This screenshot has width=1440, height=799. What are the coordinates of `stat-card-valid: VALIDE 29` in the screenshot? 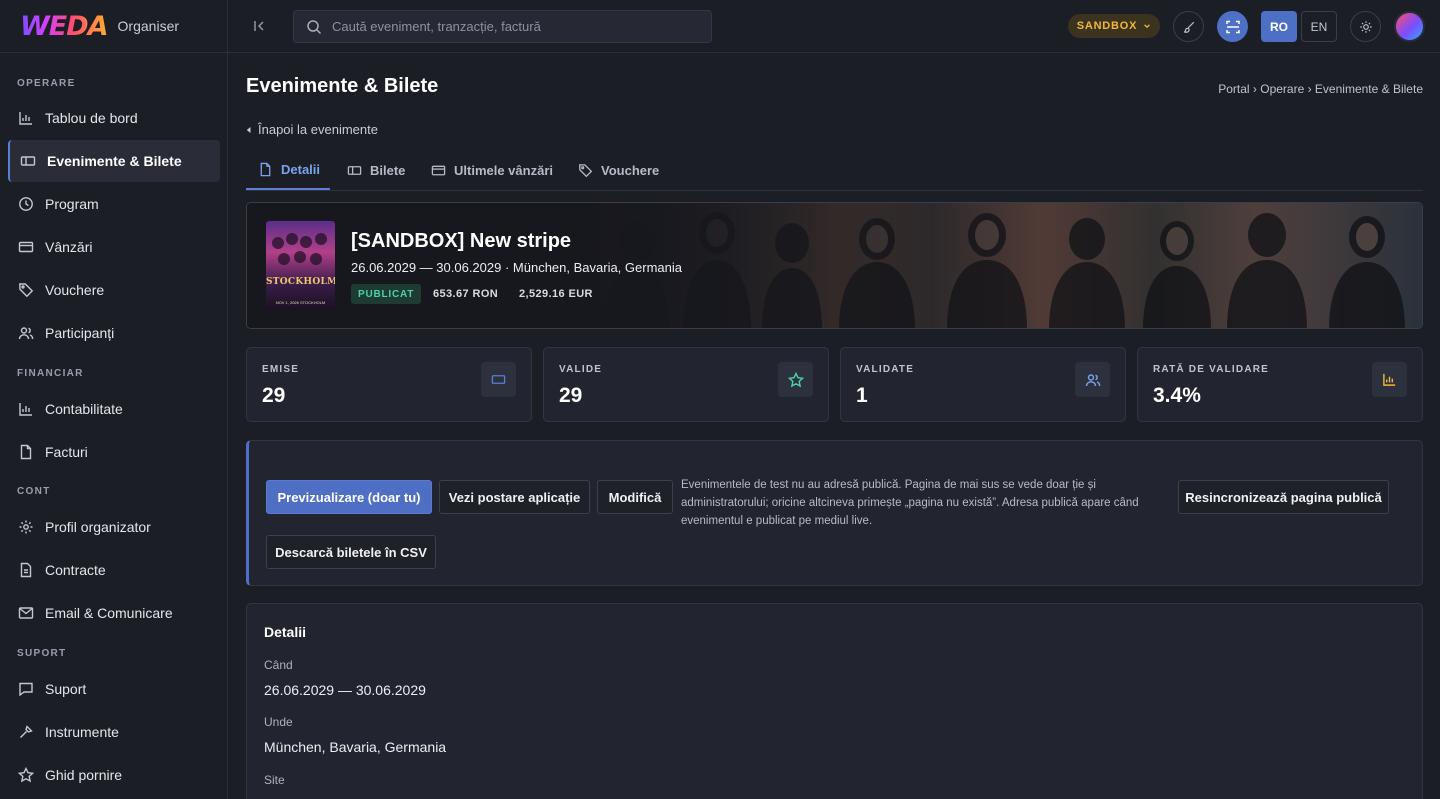 It's located at (686, 384).